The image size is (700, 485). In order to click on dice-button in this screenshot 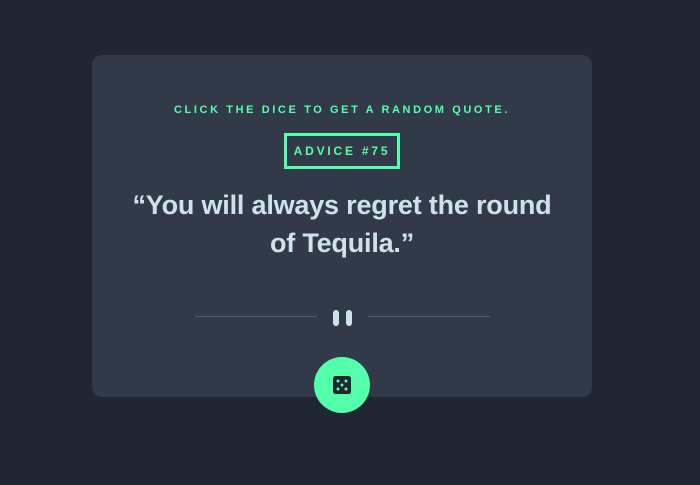, I will do `click(342, 385)`.